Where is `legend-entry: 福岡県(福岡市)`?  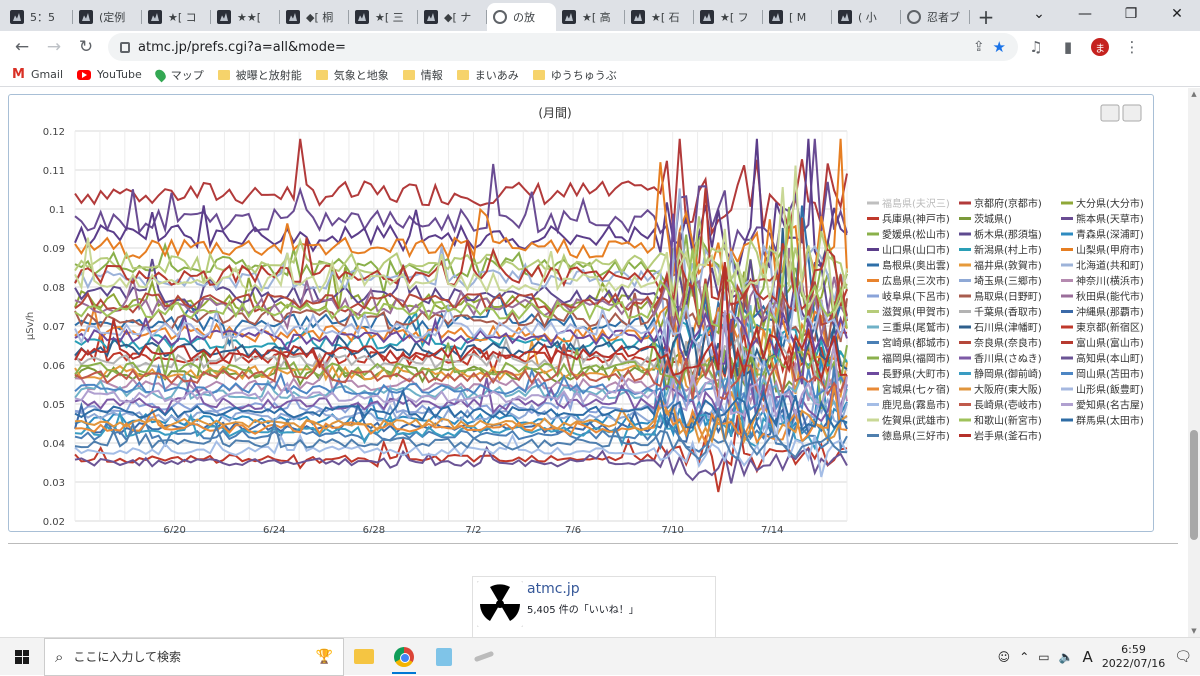
legend-entry: 福岡県(福岡市) is located at coordinates (916, 358).